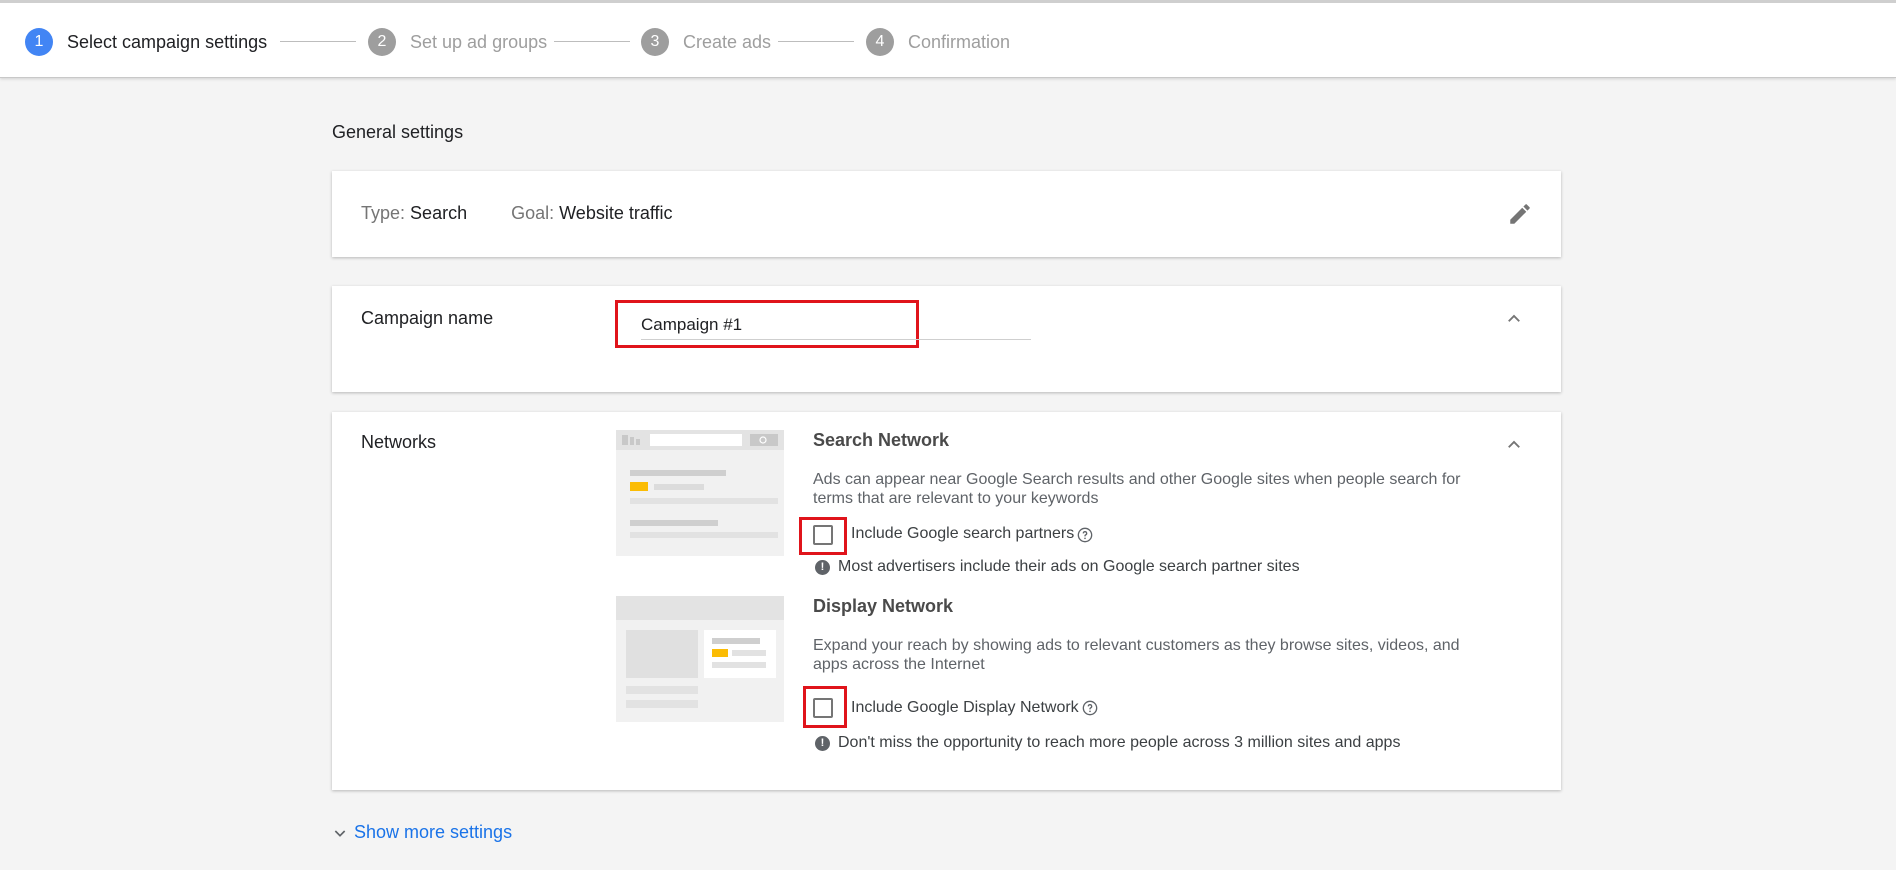 The height and width of the screenshot is (870, 1896). I want to click on pencil-icon, so click(1520, 214).